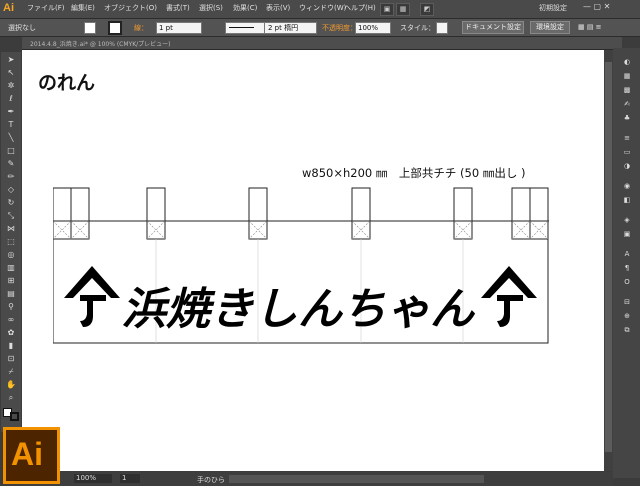 The width and height of the screenshot is (640, 486). What do you see at coordinates (550, 27) in the screenshot?
I see `preferences-button: 環境設定` at bounding box center [550, 27].